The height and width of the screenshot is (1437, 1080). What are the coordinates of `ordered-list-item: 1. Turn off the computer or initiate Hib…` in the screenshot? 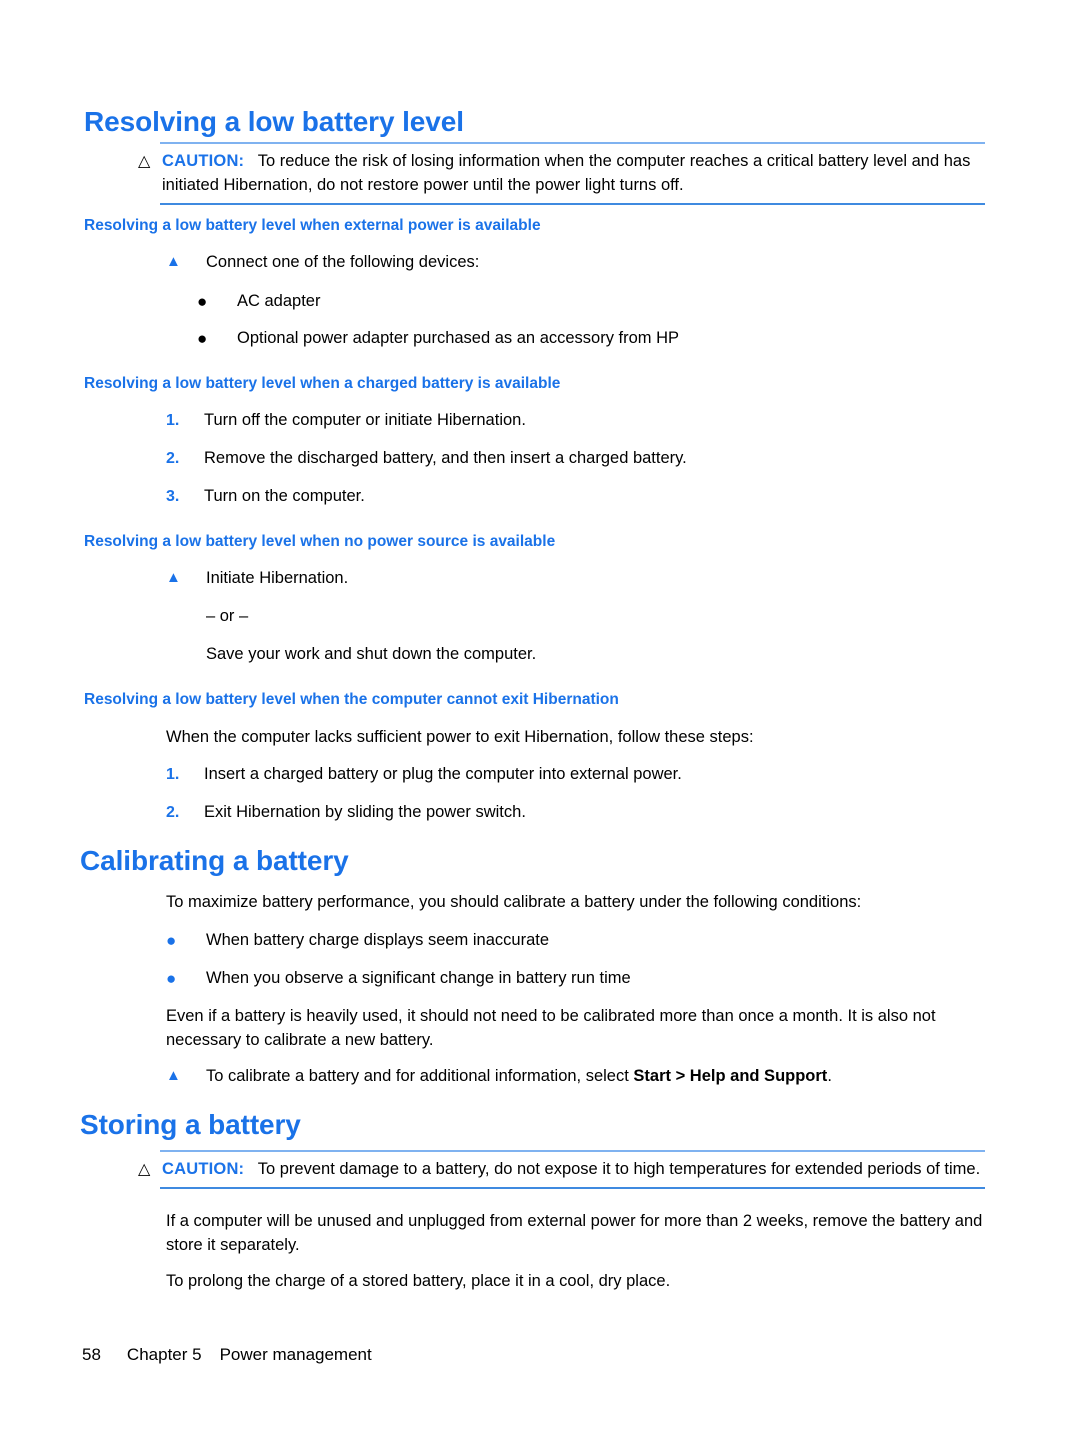 It's located at (576, 421).